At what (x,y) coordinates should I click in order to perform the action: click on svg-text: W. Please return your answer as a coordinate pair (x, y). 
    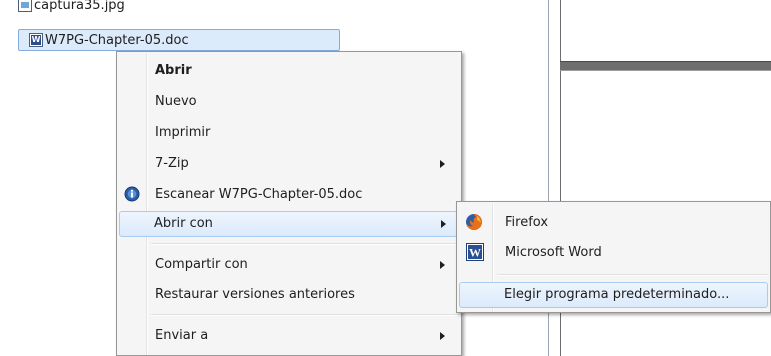
    Looking at the image, I should click on (475, 253).